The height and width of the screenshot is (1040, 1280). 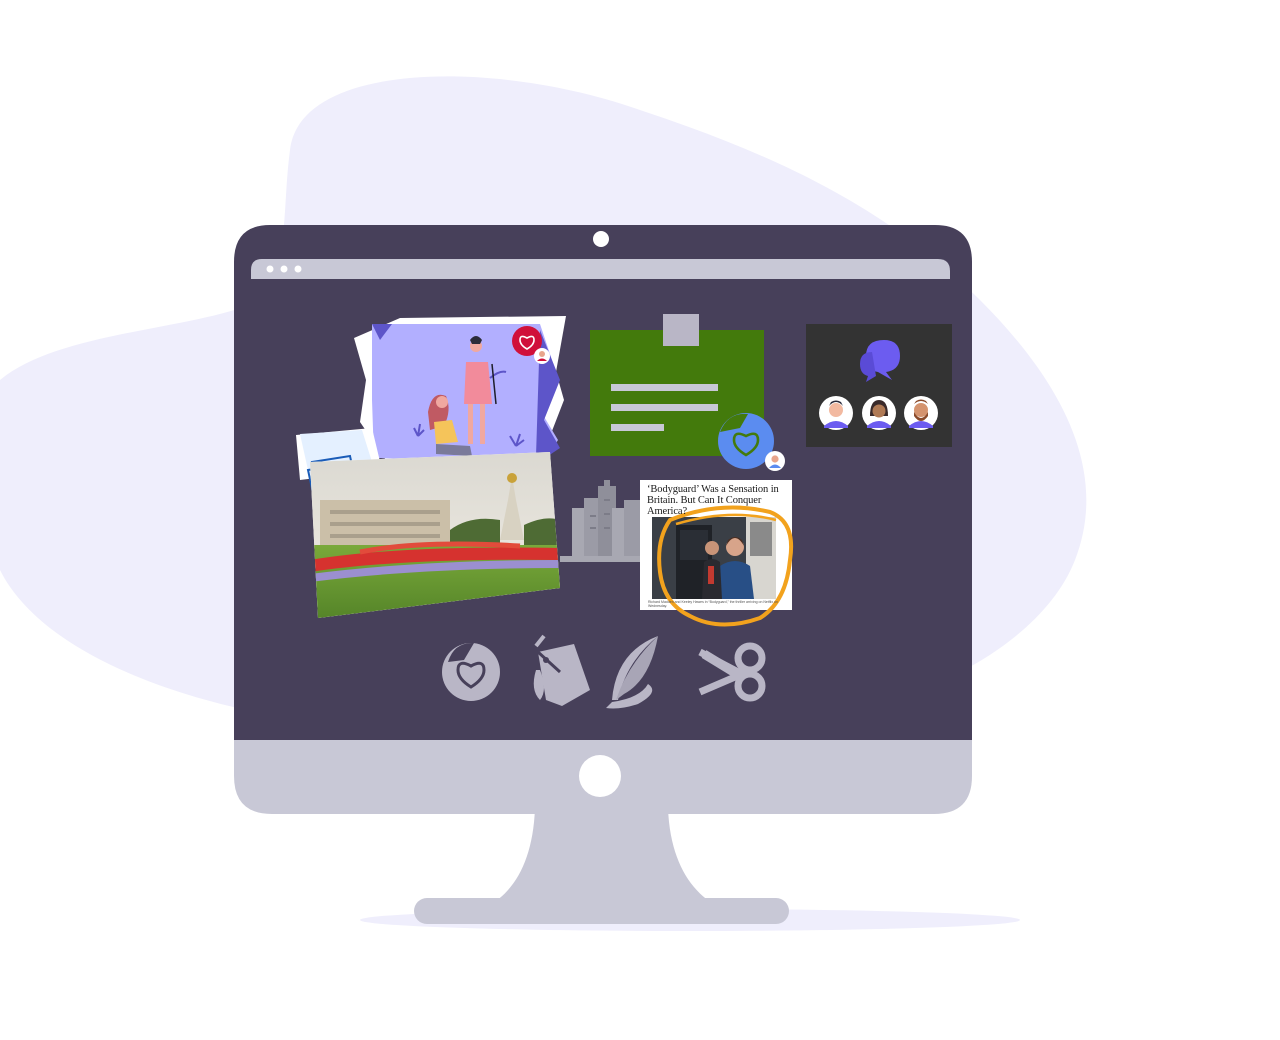 What do you see at coordinates (600, 776) in the screenshot?
I see `power-button` at bounding box center [600, 776].